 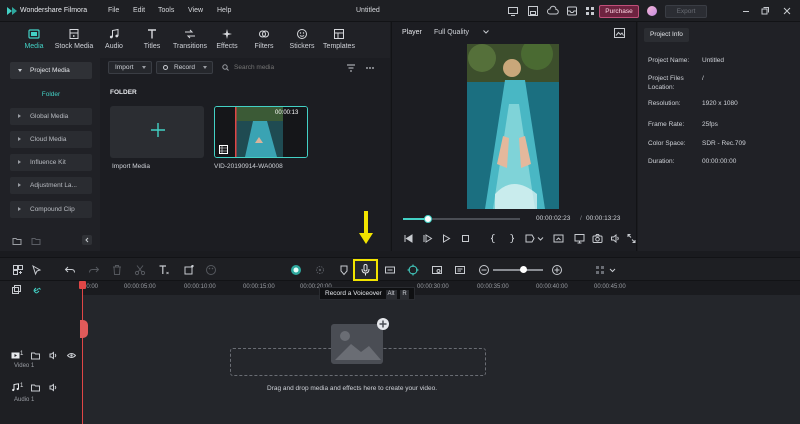 I want to click on ai-copilot-icon, so click(x=296, y=270).